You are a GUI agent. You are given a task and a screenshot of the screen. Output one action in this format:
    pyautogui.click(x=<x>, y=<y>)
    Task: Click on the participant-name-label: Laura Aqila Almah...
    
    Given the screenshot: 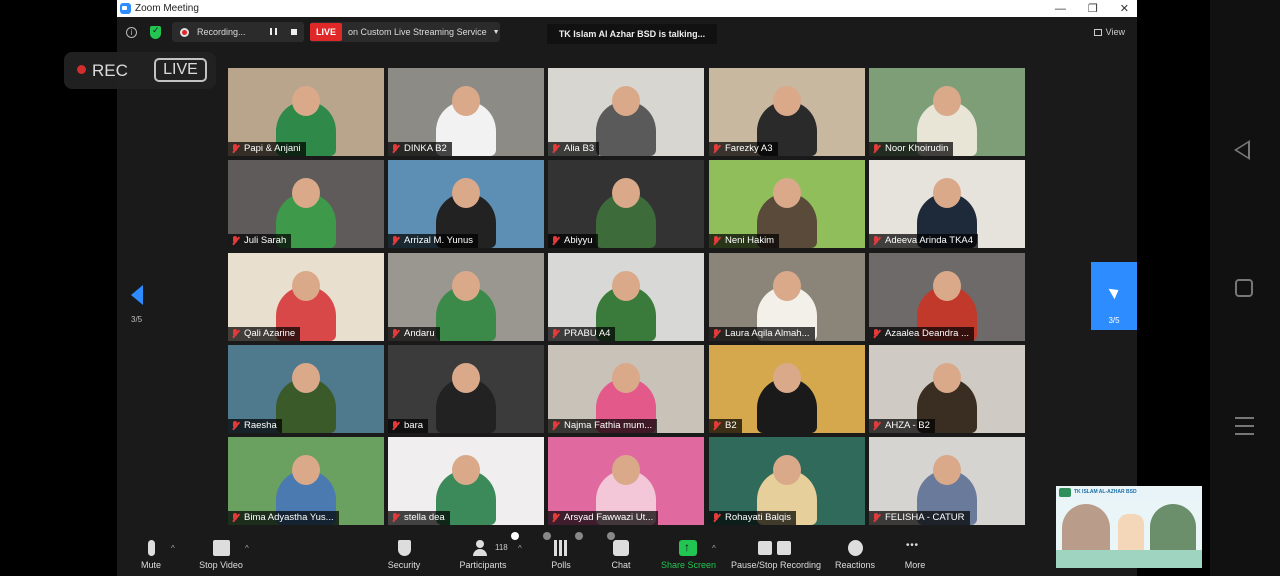 What is the action you would take?
    pyautogui.click(x=762, y=334)
    